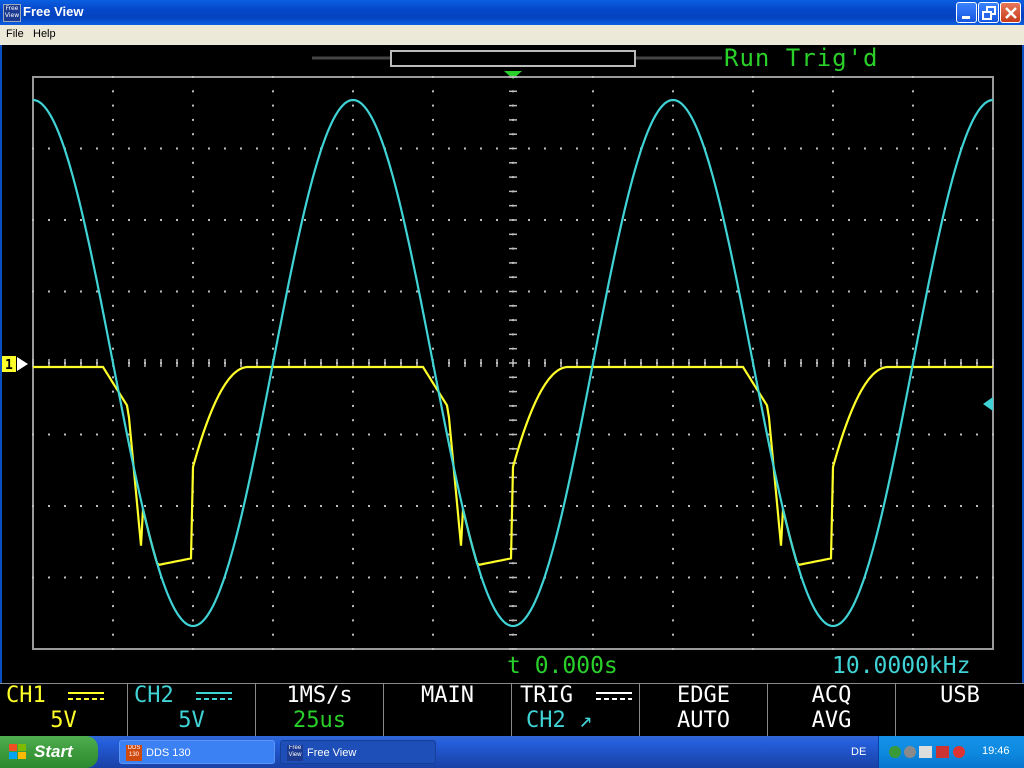  What do you see at coordinates (831, 695) in the screenshot?
I see `acq-label: ACQ` at bounding box center [831, 695].